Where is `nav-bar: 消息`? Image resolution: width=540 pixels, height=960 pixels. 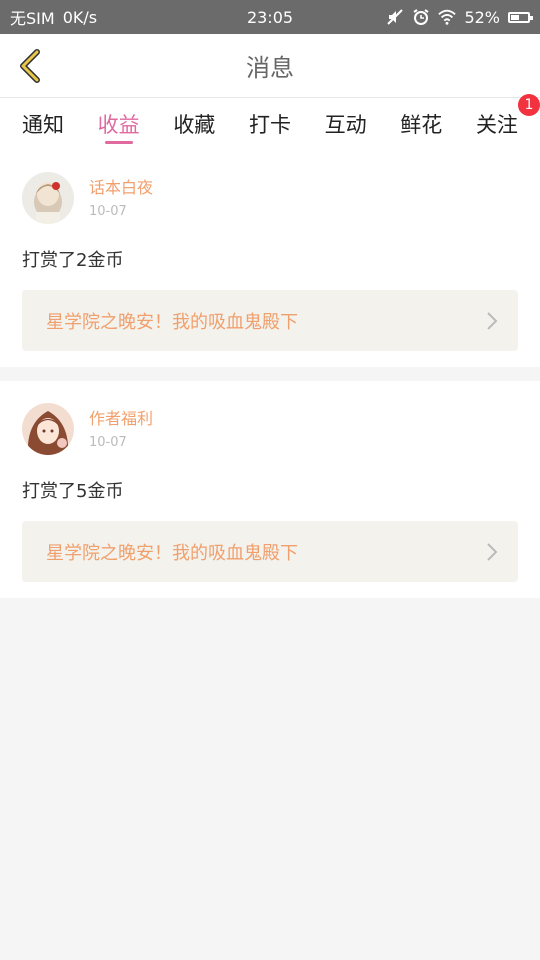
nav-bar: 消息 is located at coordinates (270, 66).